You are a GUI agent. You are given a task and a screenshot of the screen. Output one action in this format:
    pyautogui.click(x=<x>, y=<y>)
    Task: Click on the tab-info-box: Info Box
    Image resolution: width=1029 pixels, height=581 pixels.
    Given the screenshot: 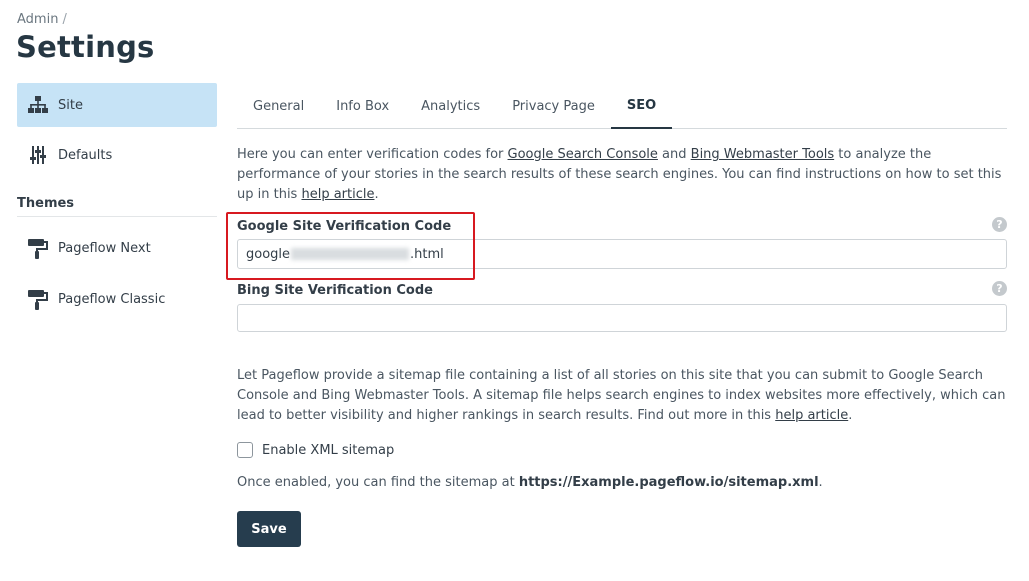 What is the action you would take?
    pyautogui.click(x=362, y=106)
    